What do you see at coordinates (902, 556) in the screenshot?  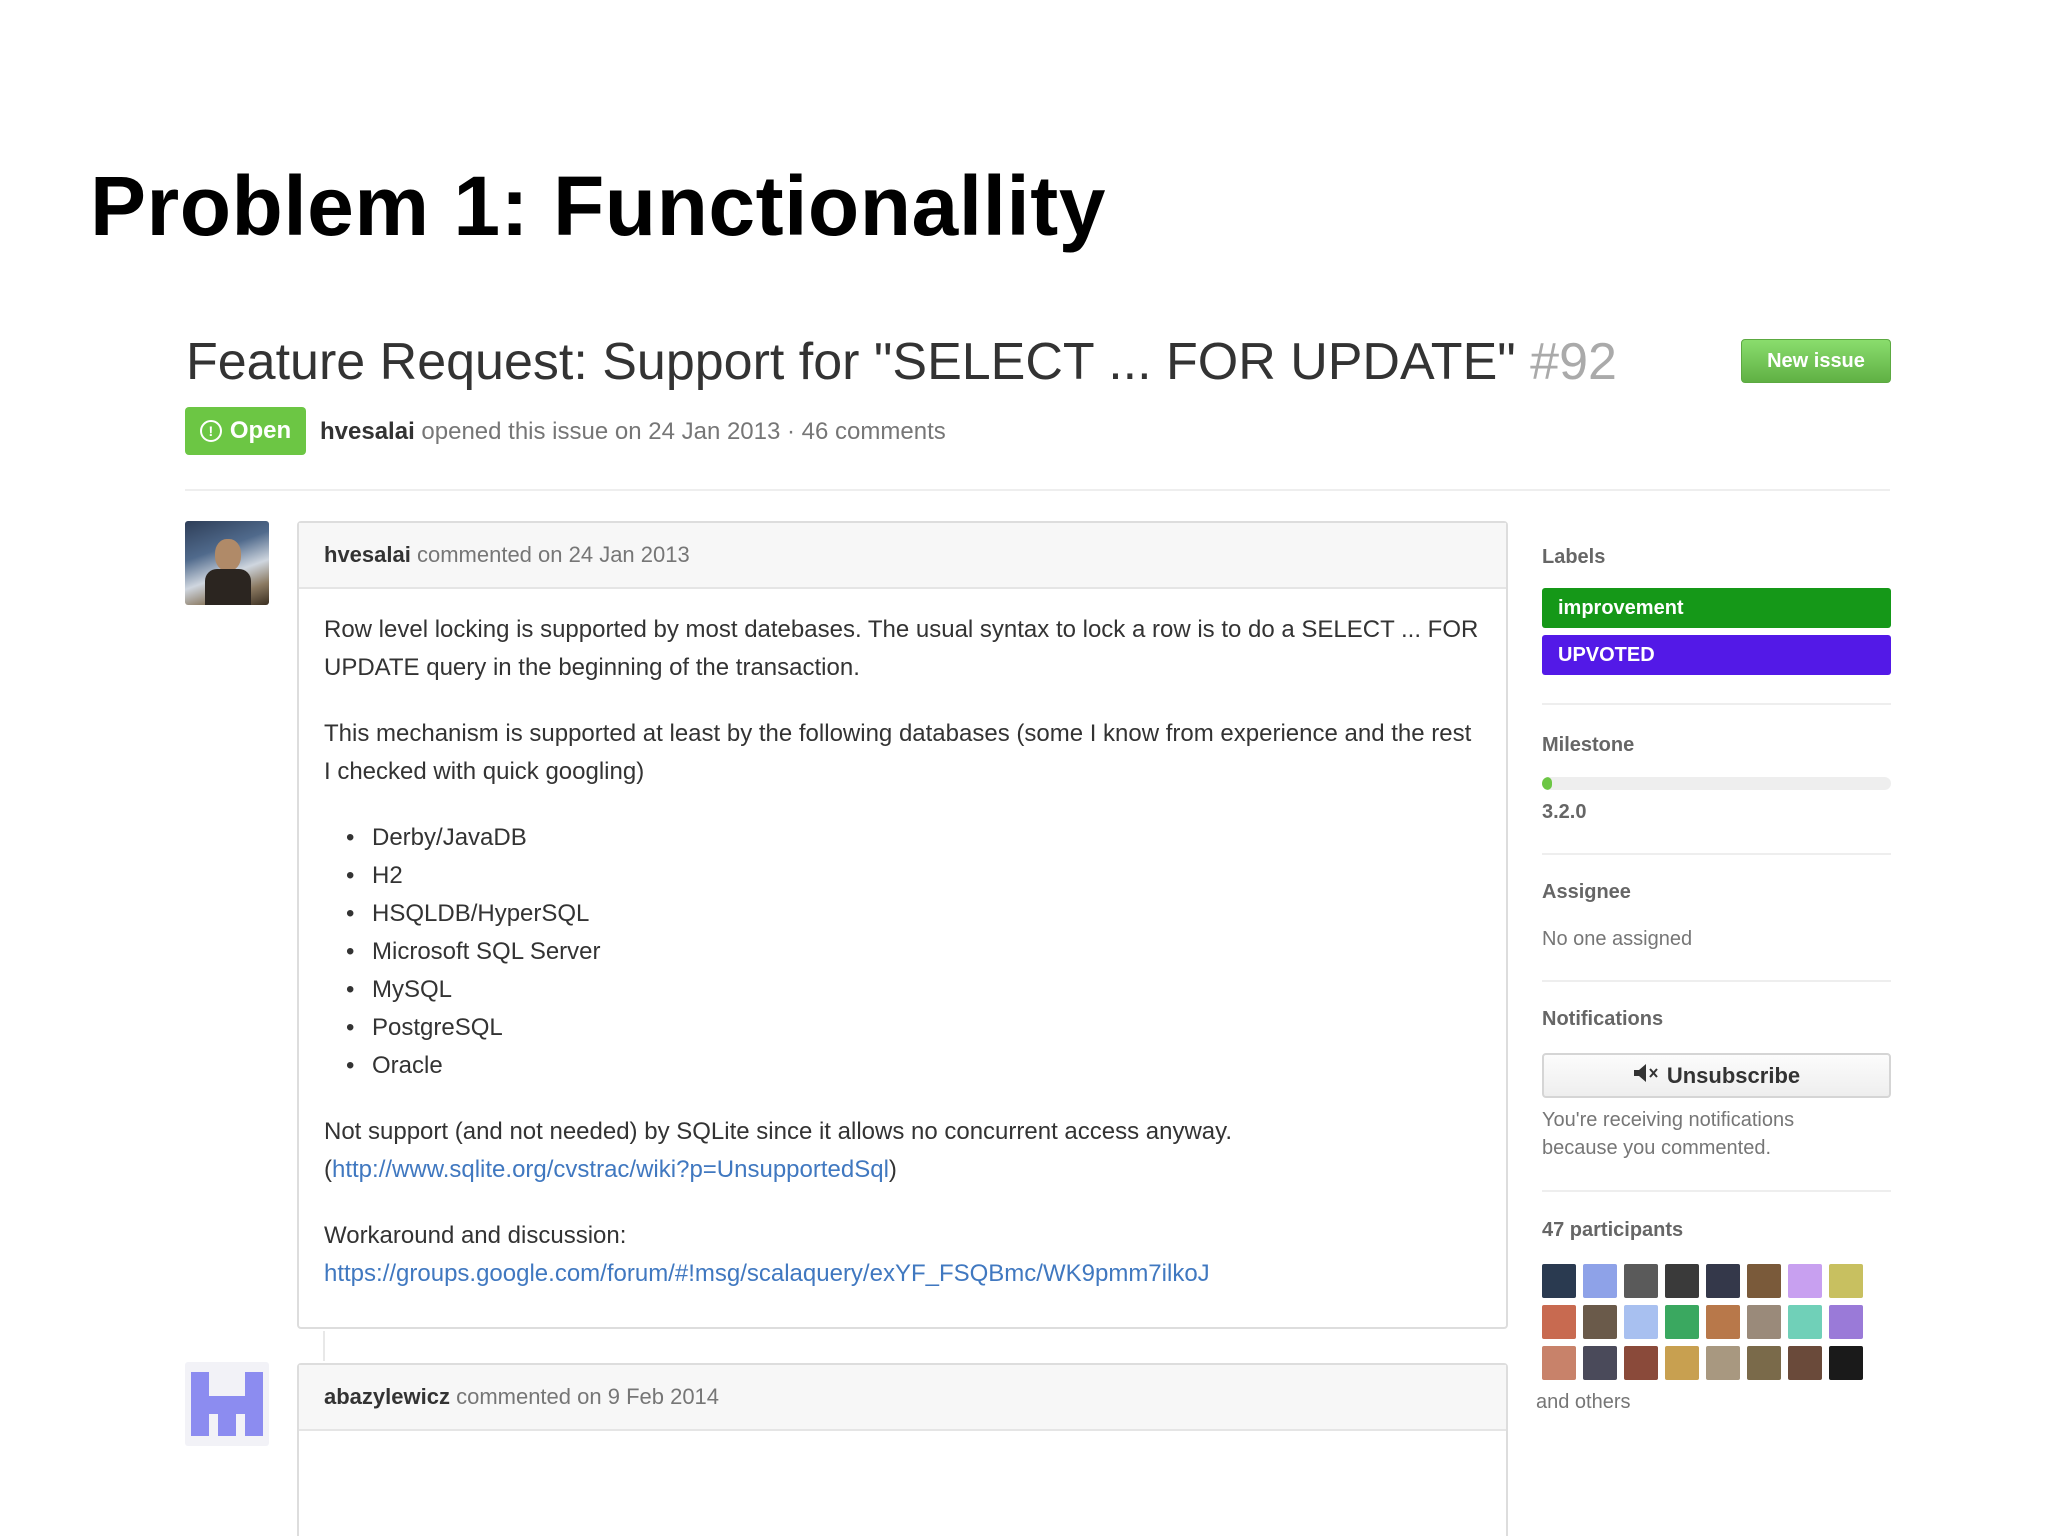 I see `comment-header: hvesalai commented on 24 Jan 2013` at bounding box center [902, 556].